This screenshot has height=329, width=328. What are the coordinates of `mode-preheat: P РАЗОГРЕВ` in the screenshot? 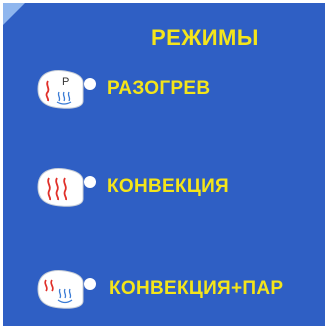 It's located at (121, 89).